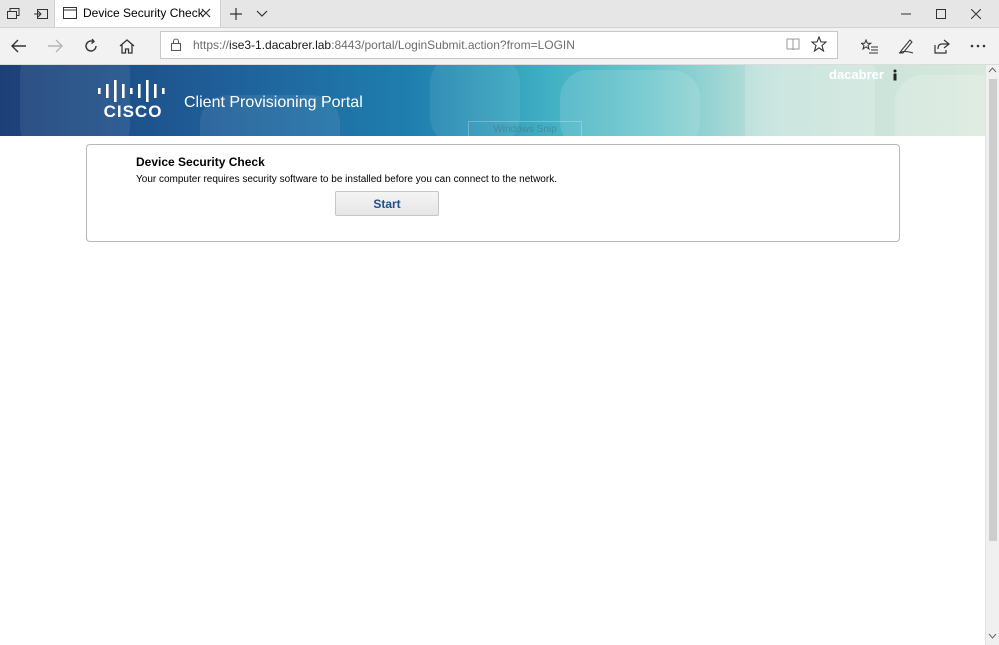  What do you see at coordinates (387, 203) in the screenshot?
I see `start-button: Start` at bounding box center [387, 203].